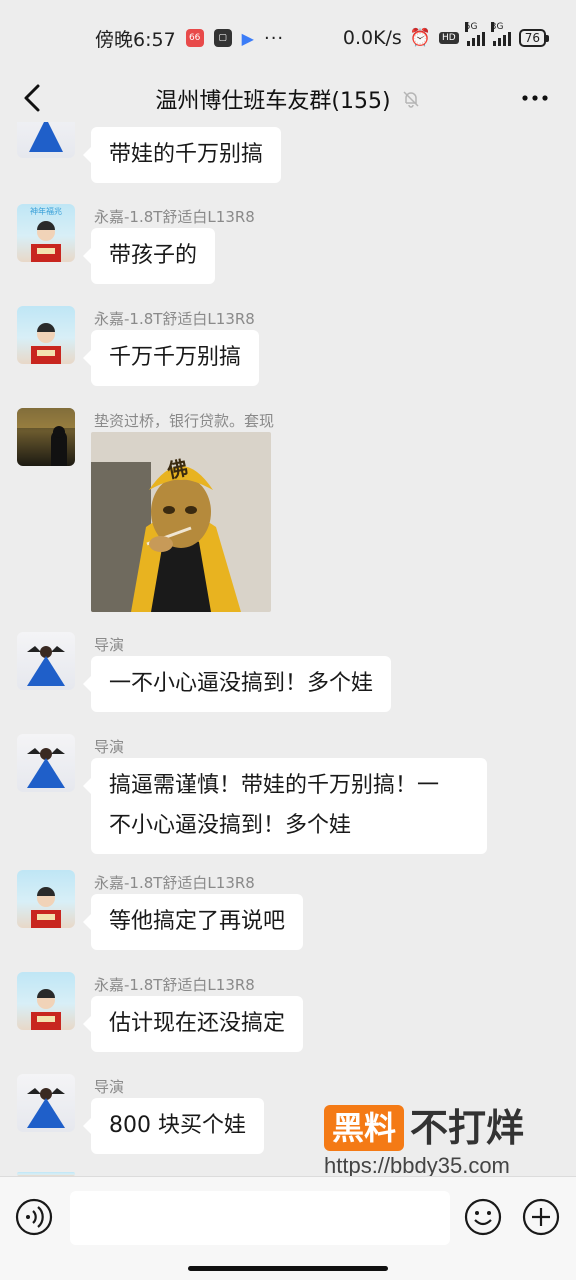 The height and width of the screenshot is (1280, 576). I want to click on alarm-icon: ⏰, so click(420, 38).